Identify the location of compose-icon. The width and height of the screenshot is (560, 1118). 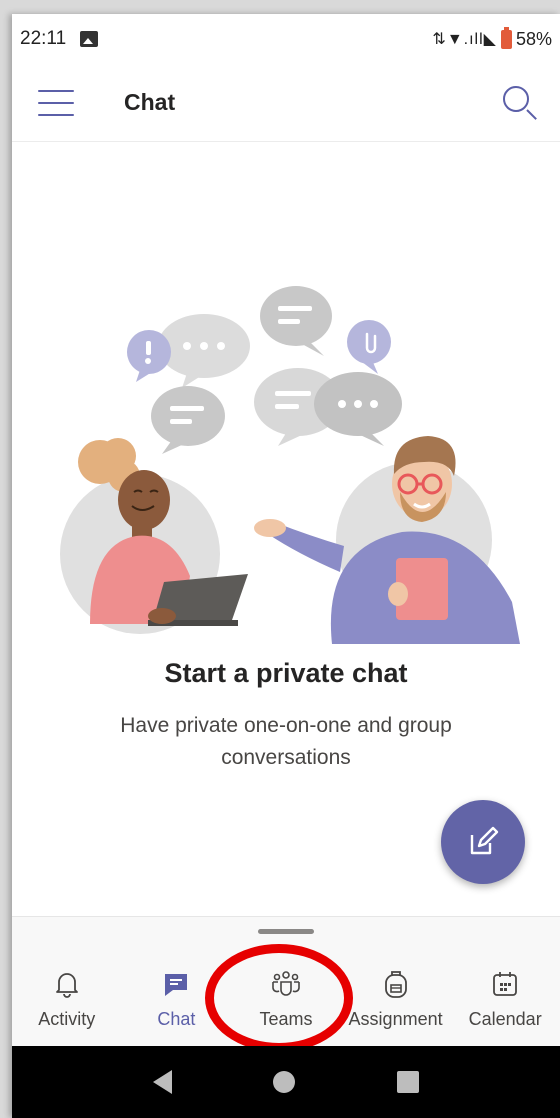
(484, 840).